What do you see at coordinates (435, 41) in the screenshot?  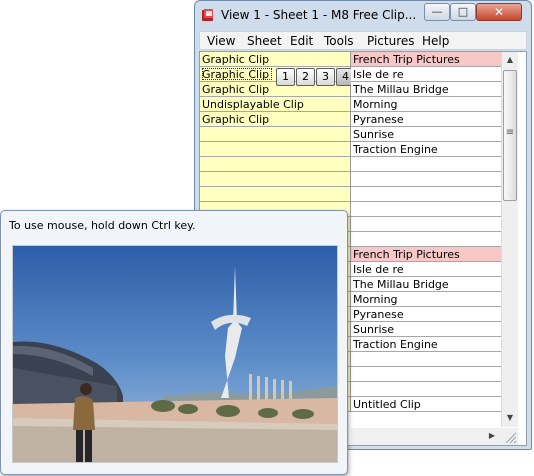 I see `menu-help: Help` at bounding box center [435, 41].